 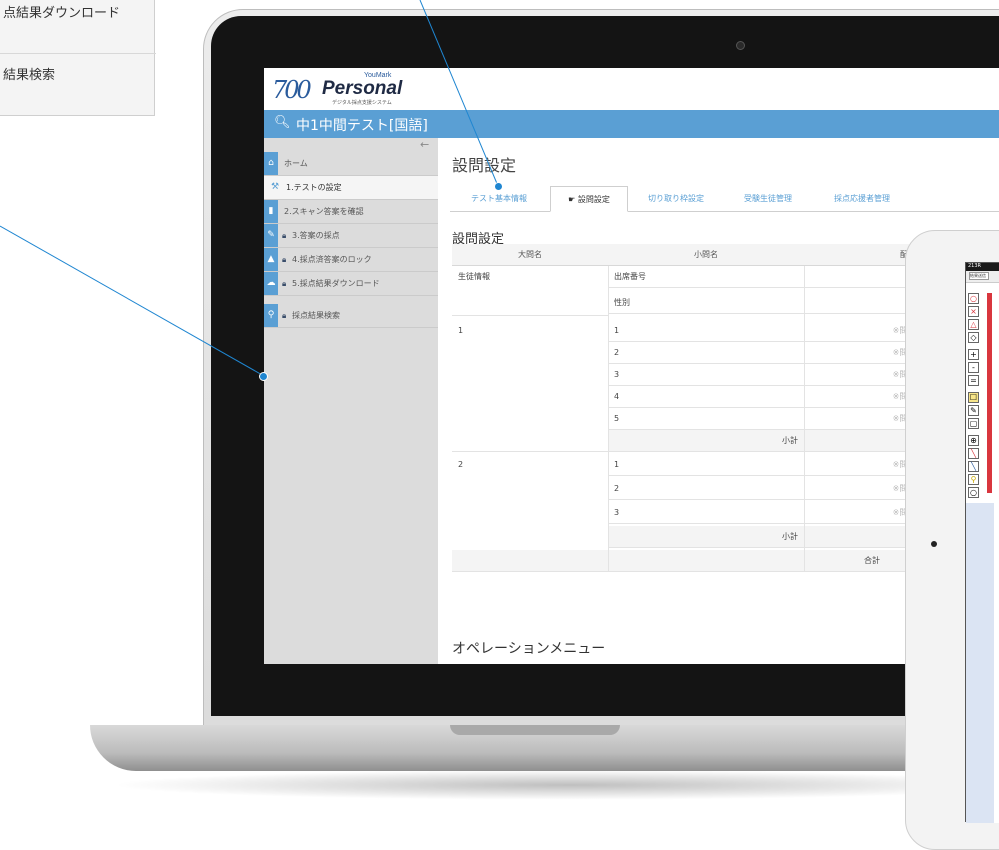 I want to click on major-question-2: 2, so click(x=461, y=464).